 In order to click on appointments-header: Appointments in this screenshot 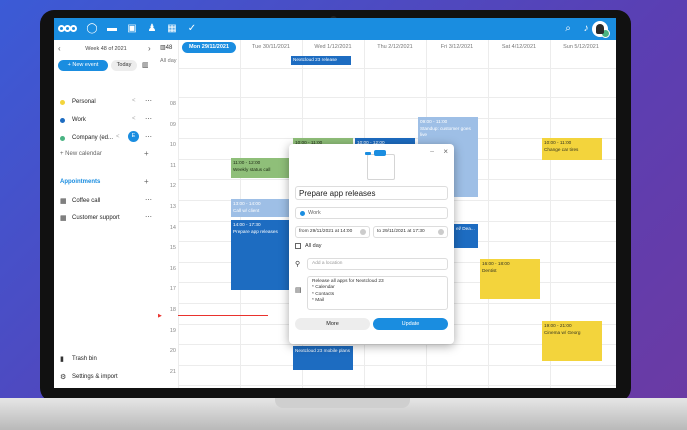, I will do `click(80, 182)`.